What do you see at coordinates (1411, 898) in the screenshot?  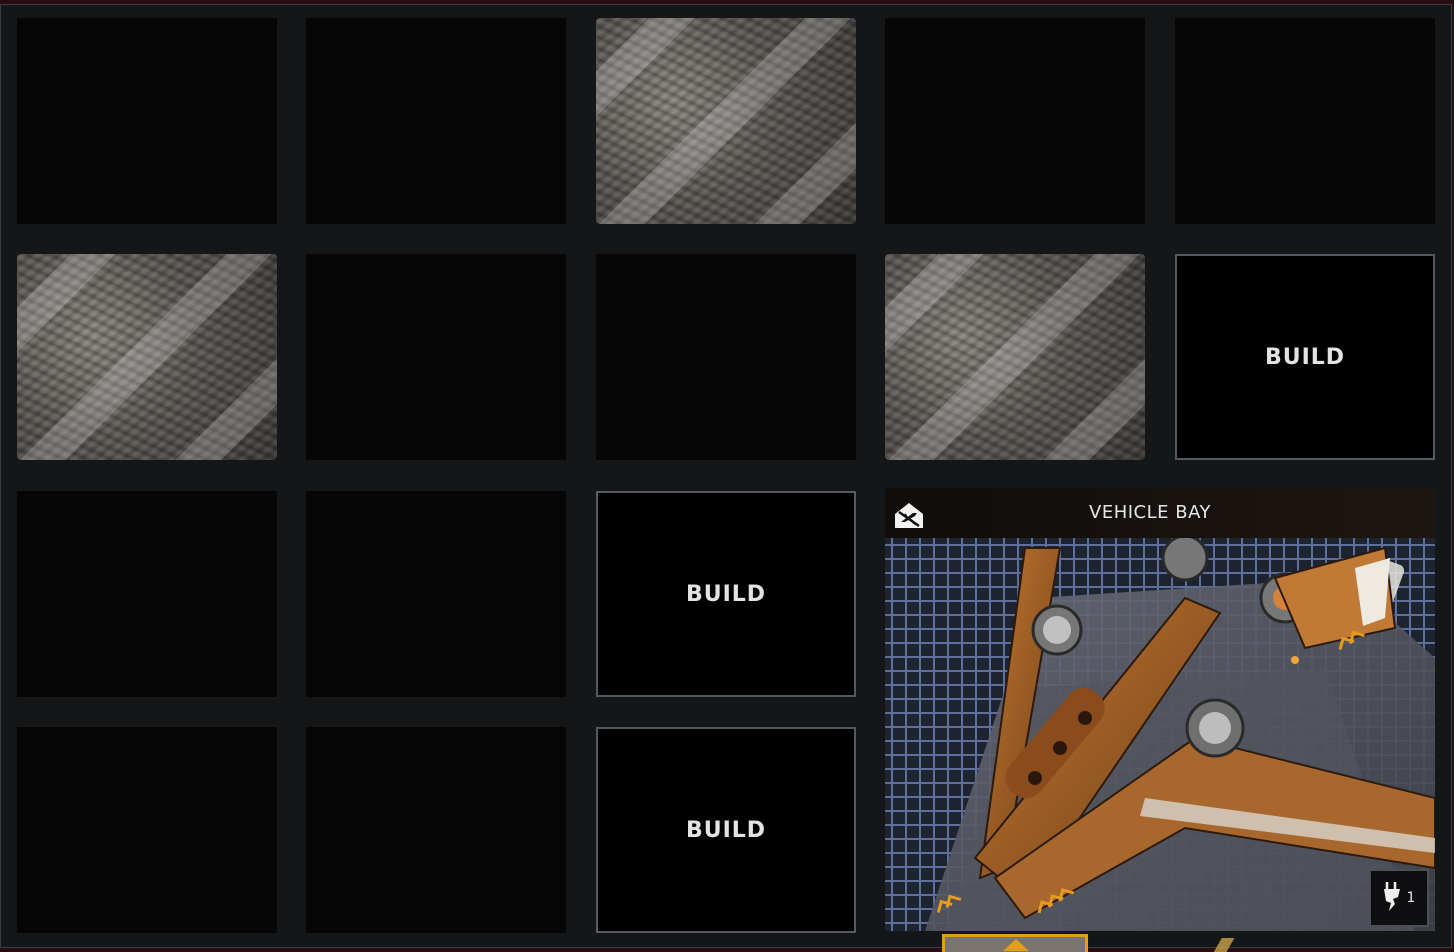 I see `power-count: 1` at bounding box center [1411, 898].